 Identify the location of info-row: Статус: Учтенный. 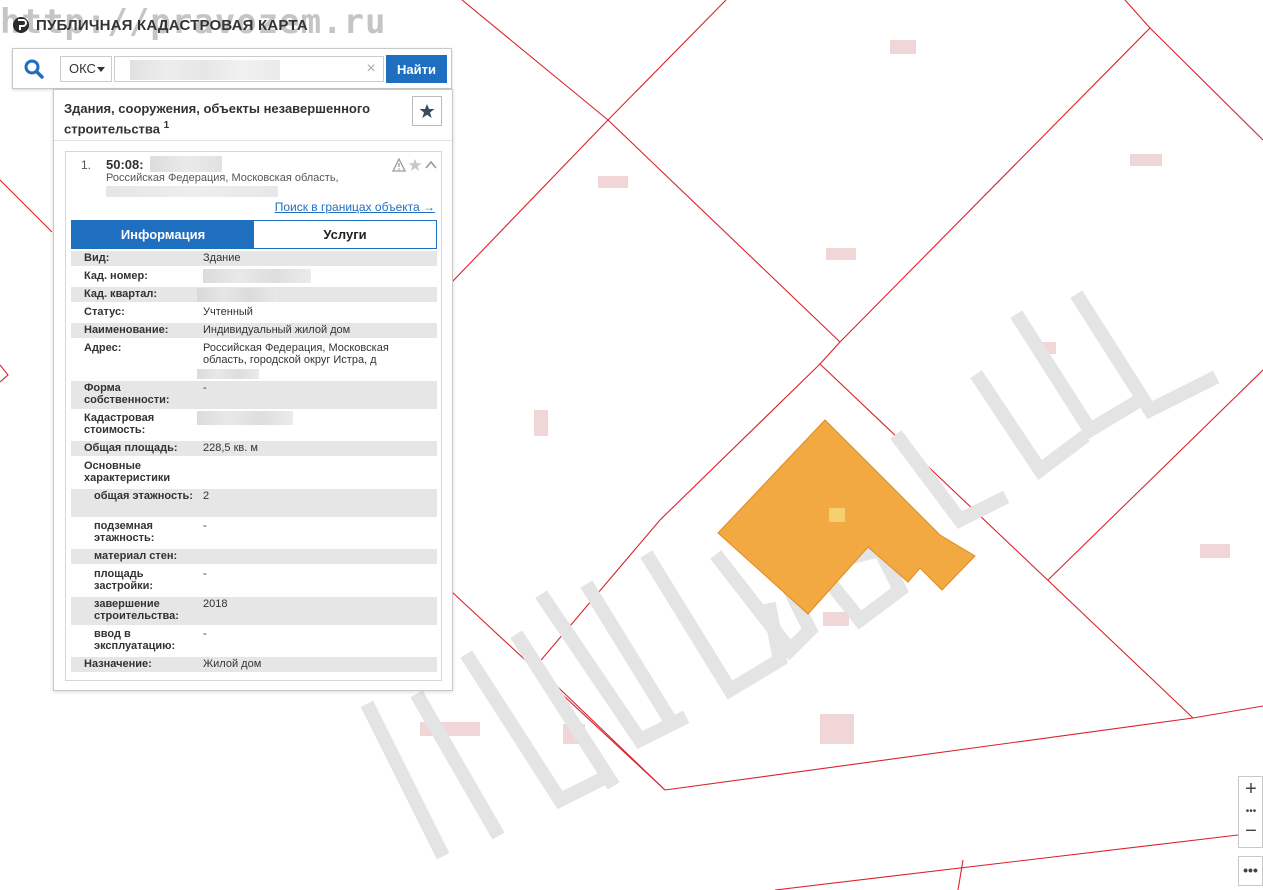
(254, 312).